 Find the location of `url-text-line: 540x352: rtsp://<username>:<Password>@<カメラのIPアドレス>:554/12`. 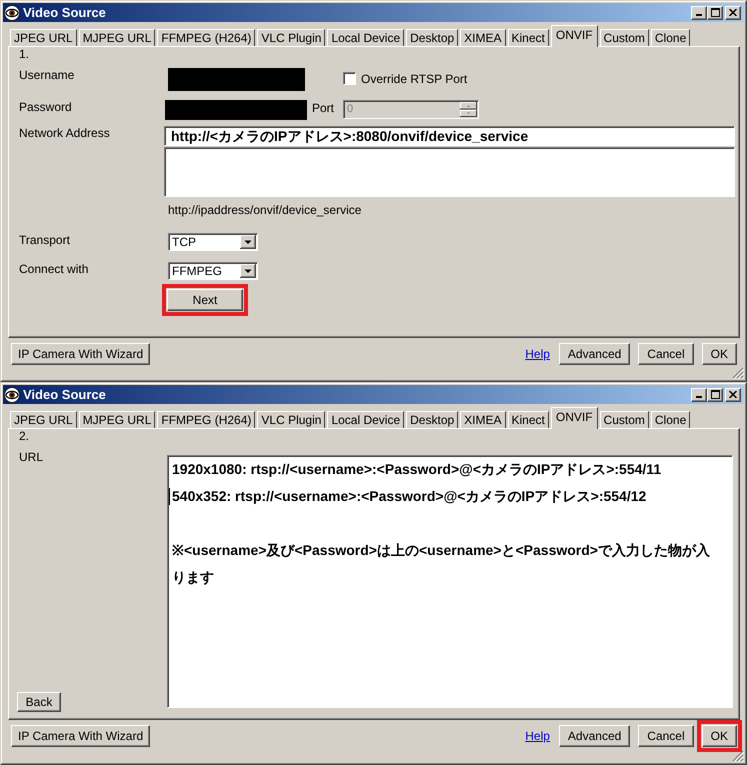

url-text-line: 540x352: rtsp://<username>:<Password>@<カメラのIPアドレス>:554/12 is located at coordinates (410, 496).